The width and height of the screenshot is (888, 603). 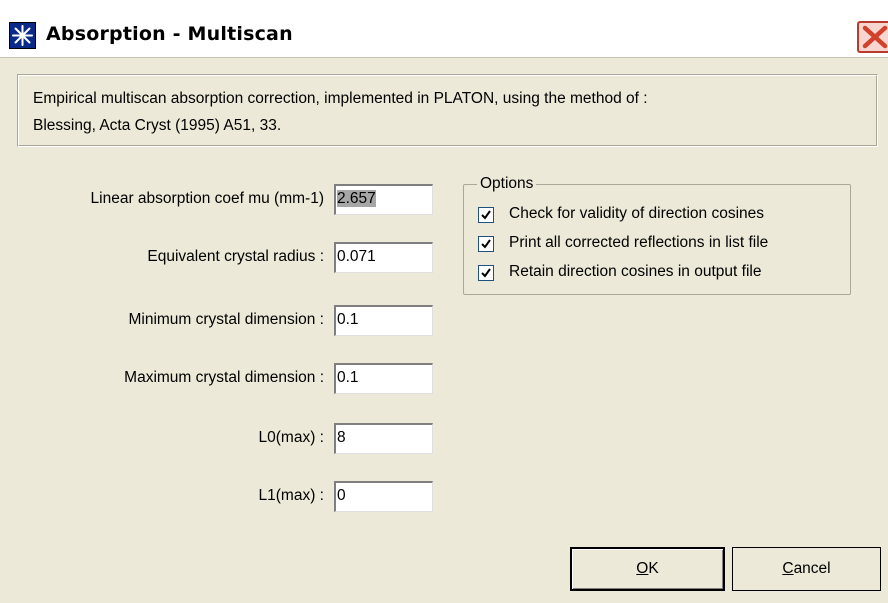 I want to click on ok-button: OK, so click(x=647, y=569).